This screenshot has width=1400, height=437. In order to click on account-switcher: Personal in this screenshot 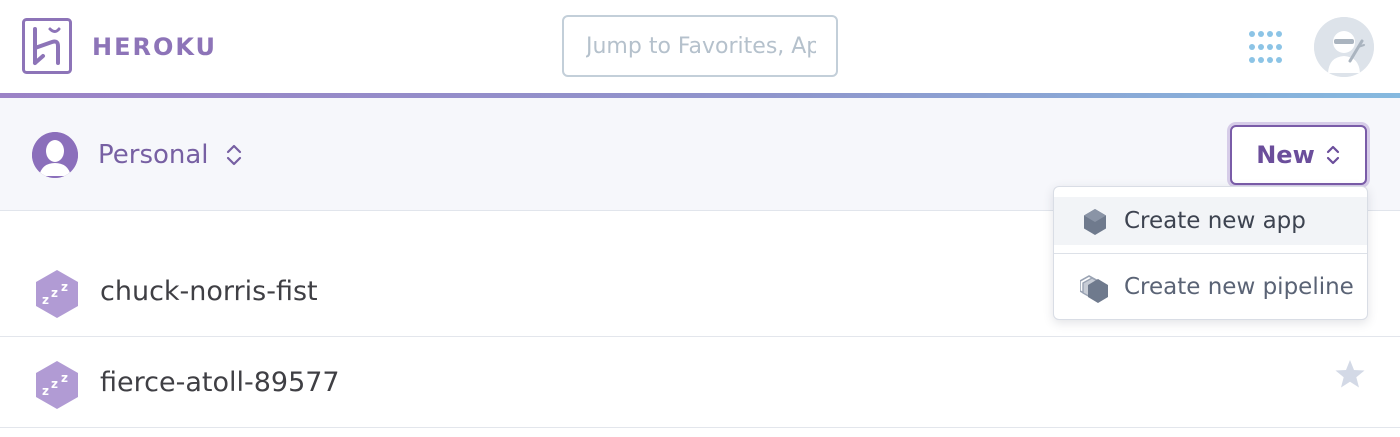, I will do `click(137, 155)`.